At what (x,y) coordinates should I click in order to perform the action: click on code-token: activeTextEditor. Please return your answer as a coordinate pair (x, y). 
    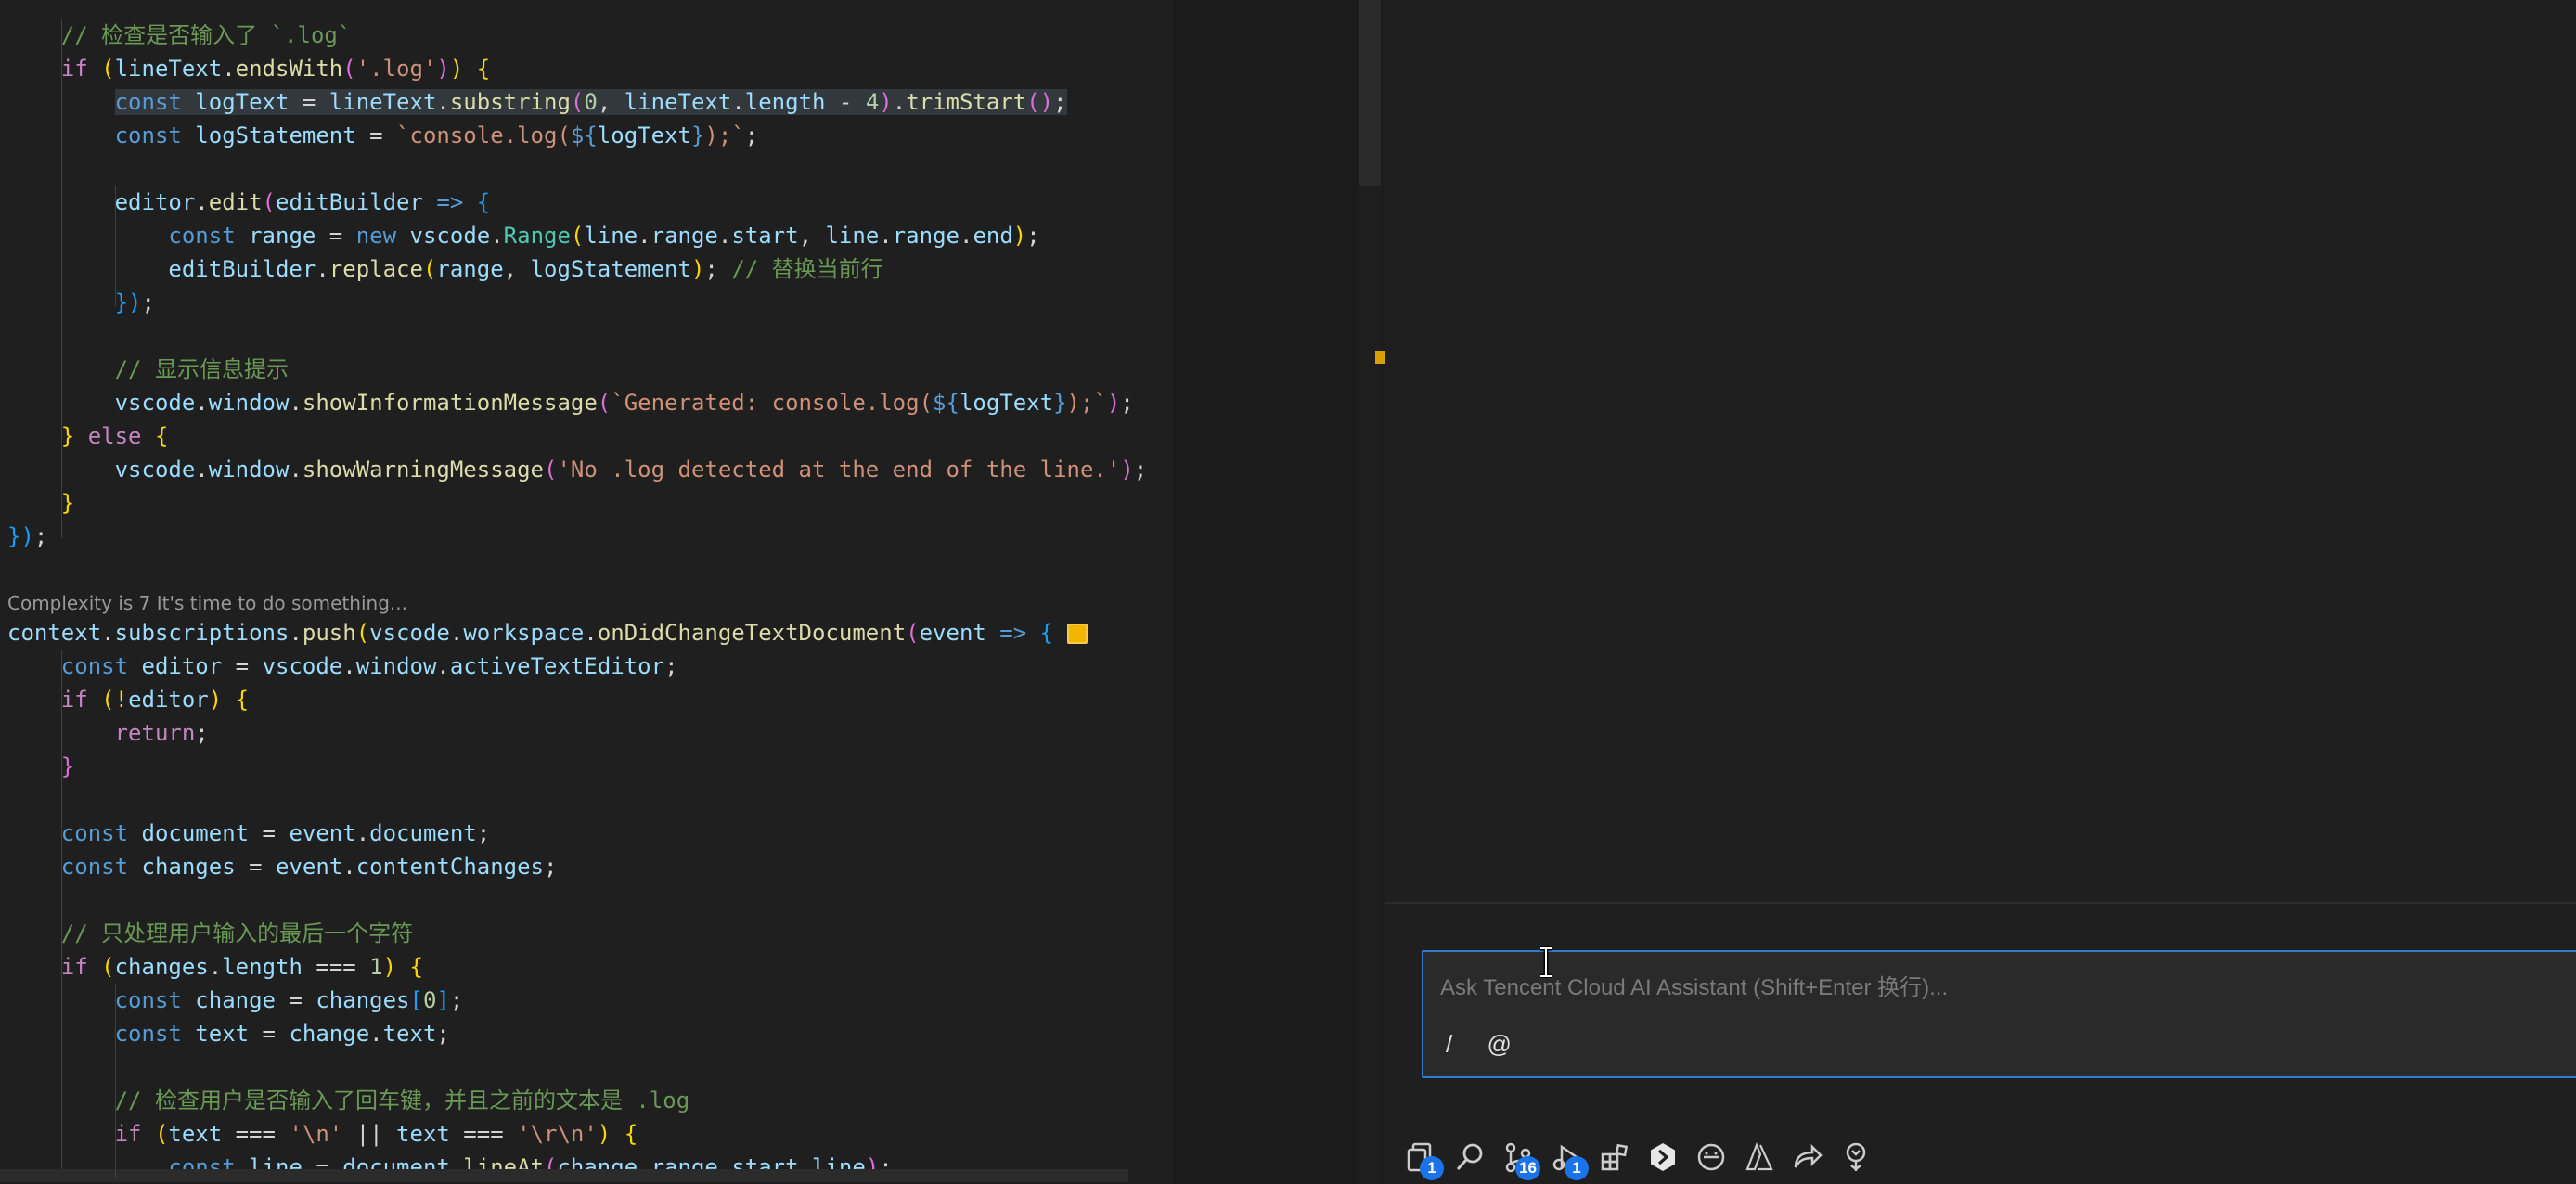
    Looking at the image, I should click on (557, 666).